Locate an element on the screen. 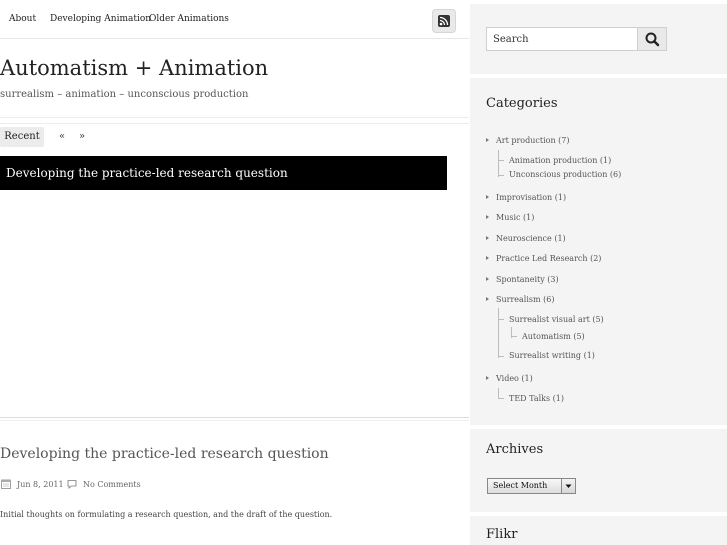  nav-item-older-animations: Older Animations is located at coordinates (189, 19).